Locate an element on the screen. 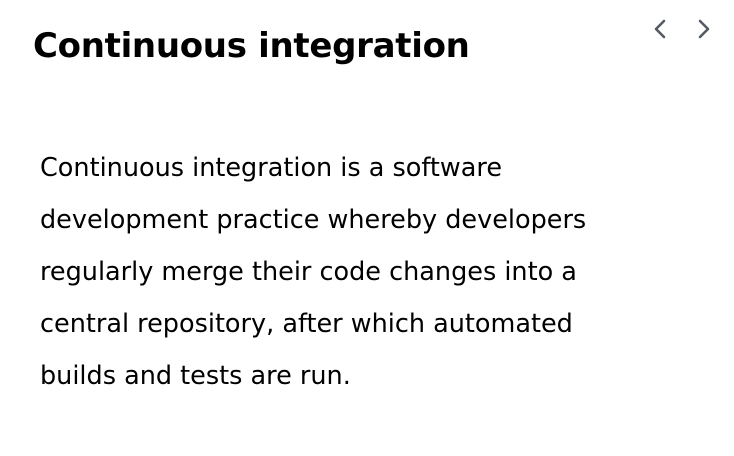 The height and width of the screenshot is (456, 734). chevron-right-icon is located at coordinates (703, 29).